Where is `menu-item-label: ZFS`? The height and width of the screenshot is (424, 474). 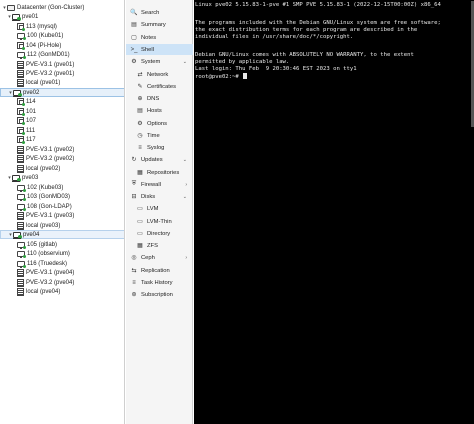 menu-item-label: ZFS is located at coordinates (152, 245).